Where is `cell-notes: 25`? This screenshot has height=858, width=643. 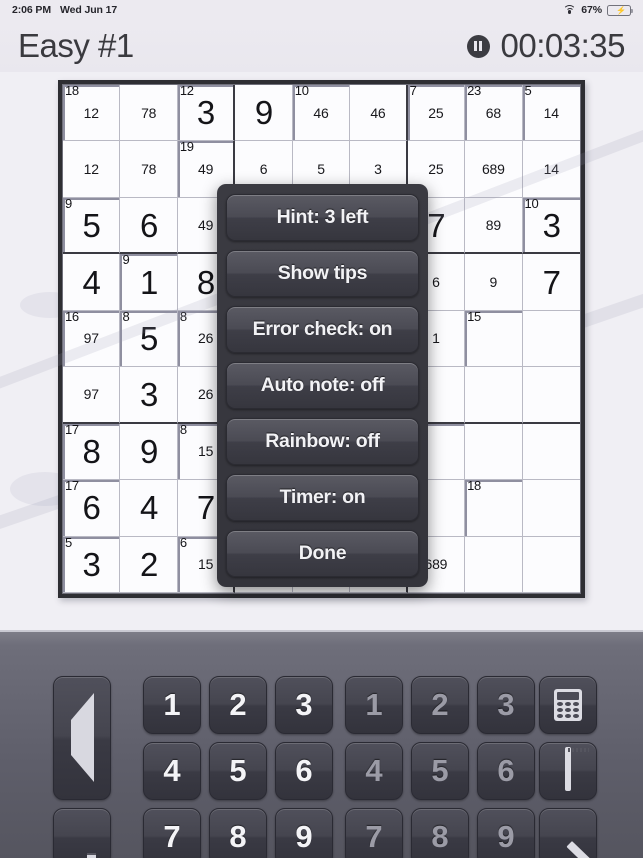
cell-notes: 25 is located at coordinates (436, 169).